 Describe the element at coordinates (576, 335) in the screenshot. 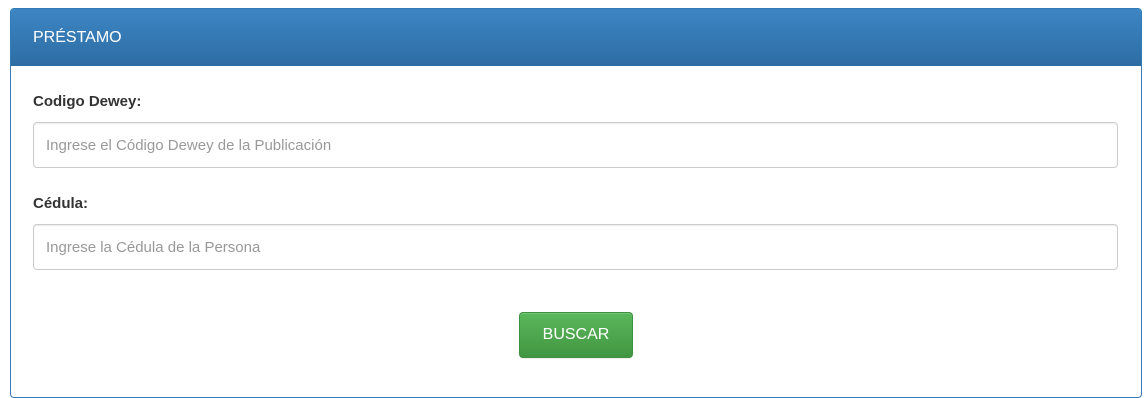

I see `buscar-button: BUSCAR` at that location.